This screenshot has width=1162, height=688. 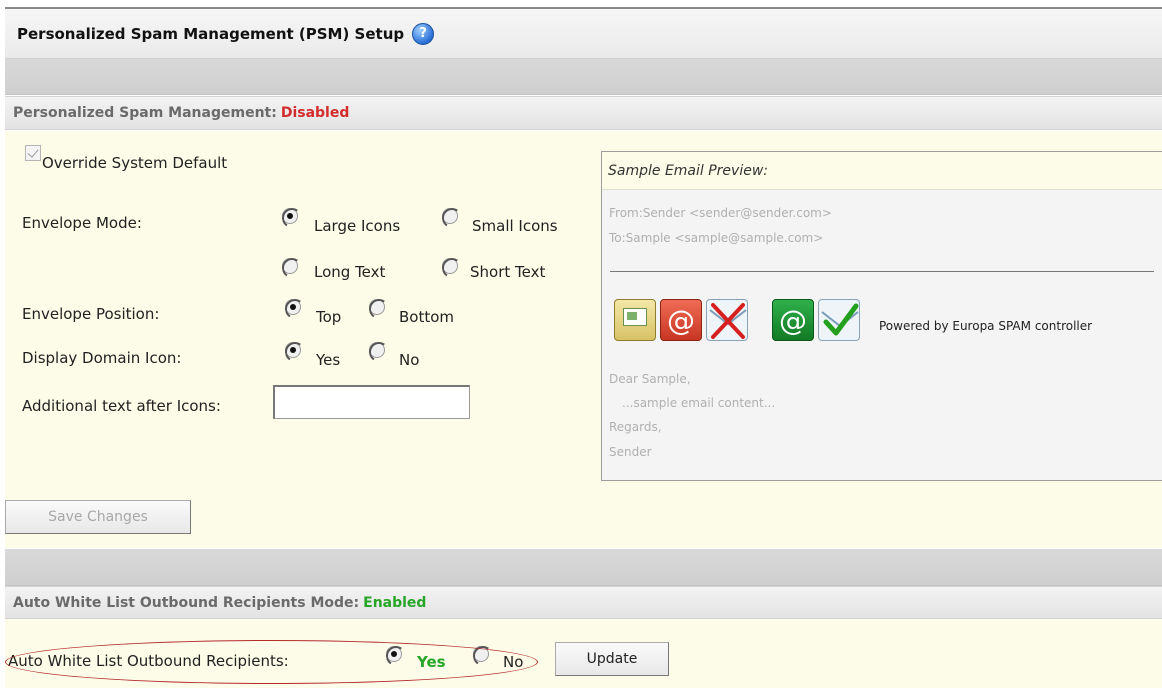 What do you see at coordinates (508, 272) in the screenshot?
I see `radio-short-text-label: Short Text` at bounding box center [508, 272].